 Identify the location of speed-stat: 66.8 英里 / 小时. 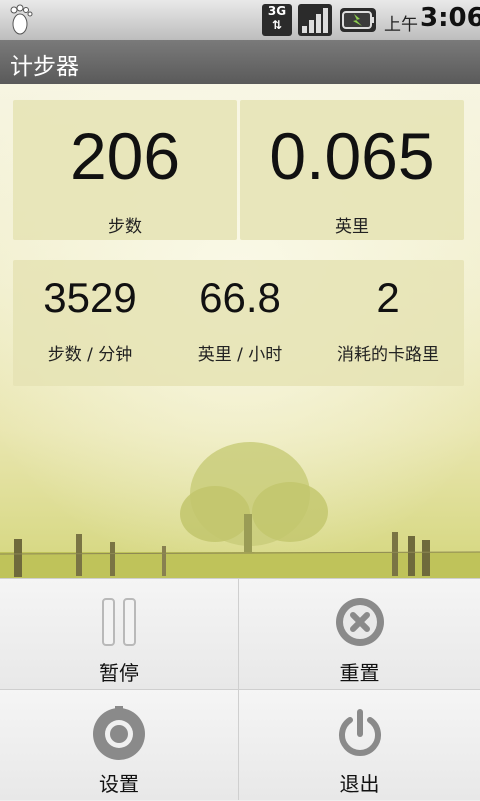
(240, 323).